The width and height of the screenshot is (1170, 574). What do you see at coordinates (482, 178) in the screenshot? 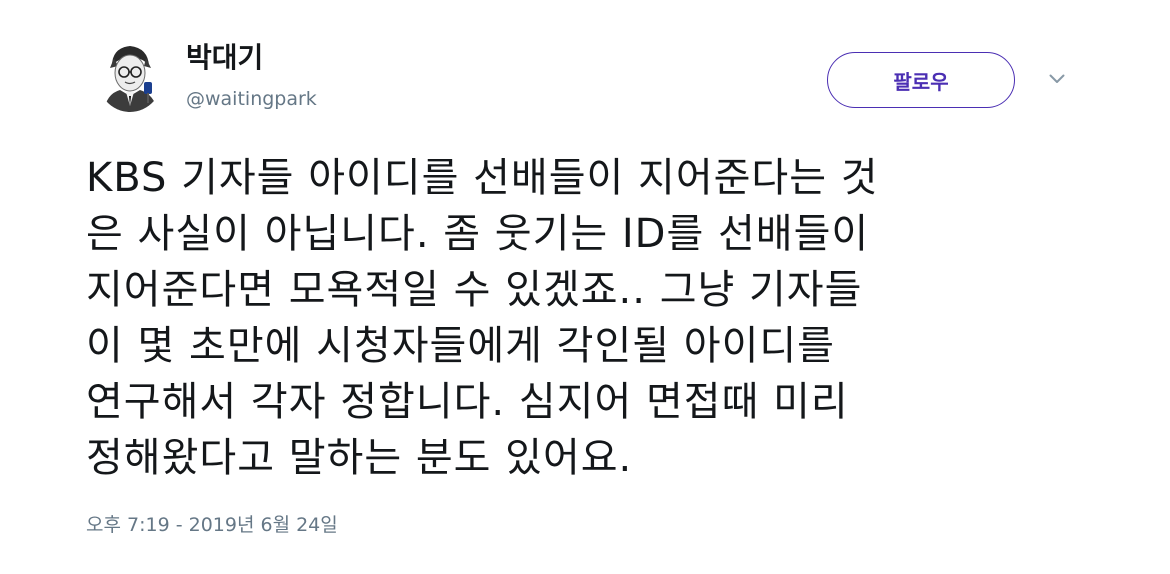
I see `tweet-line: KBS 기자들 아이디를 선배들이 지어준다는 것` at bounding box center [482, 178].